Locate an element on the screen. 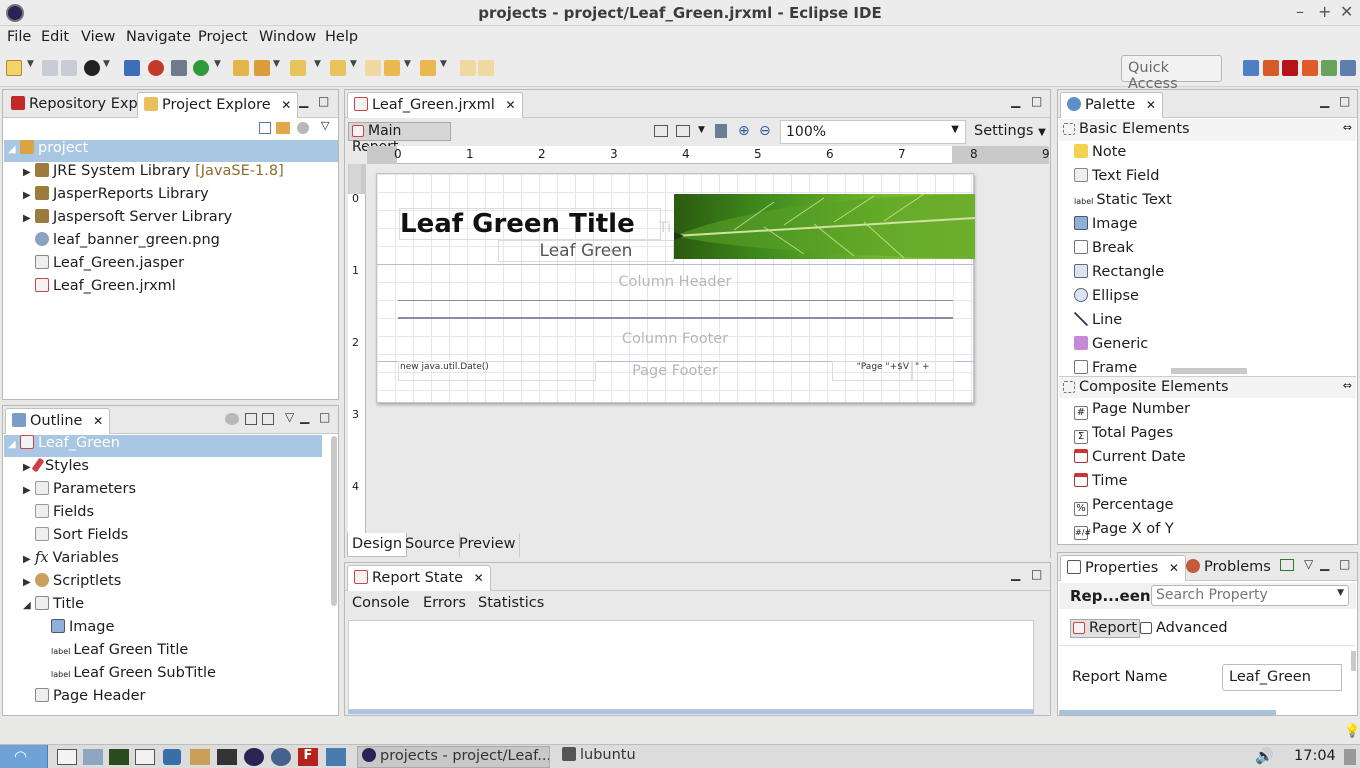  tab-advanced: Advanced is located at coordinates (1184, 628).